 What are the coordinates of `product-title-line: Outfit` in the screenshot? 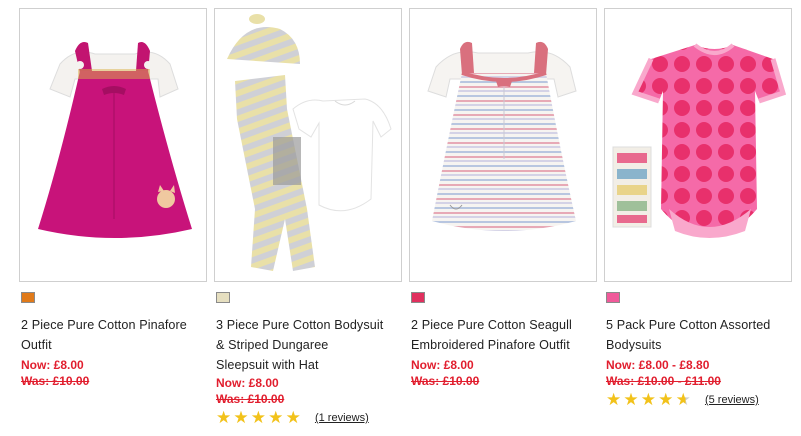 It's located at (118, 345).